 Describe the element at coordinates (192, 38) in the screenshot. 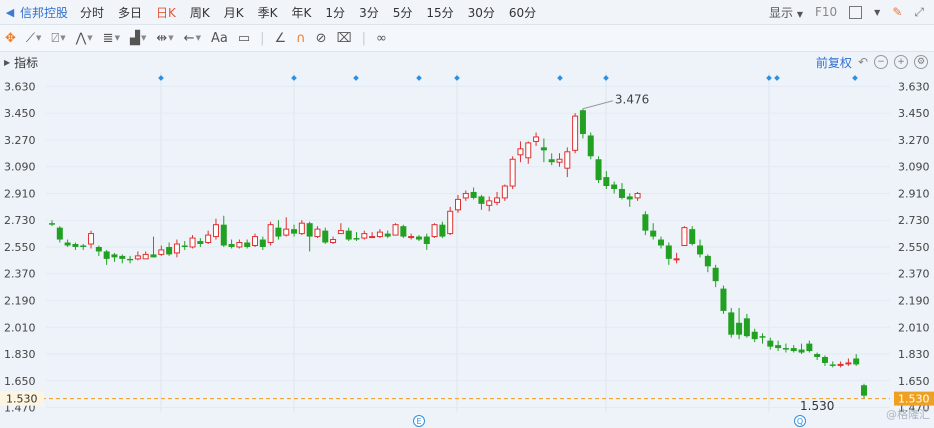

I see `arrow-tool: ← ▼` at that location.